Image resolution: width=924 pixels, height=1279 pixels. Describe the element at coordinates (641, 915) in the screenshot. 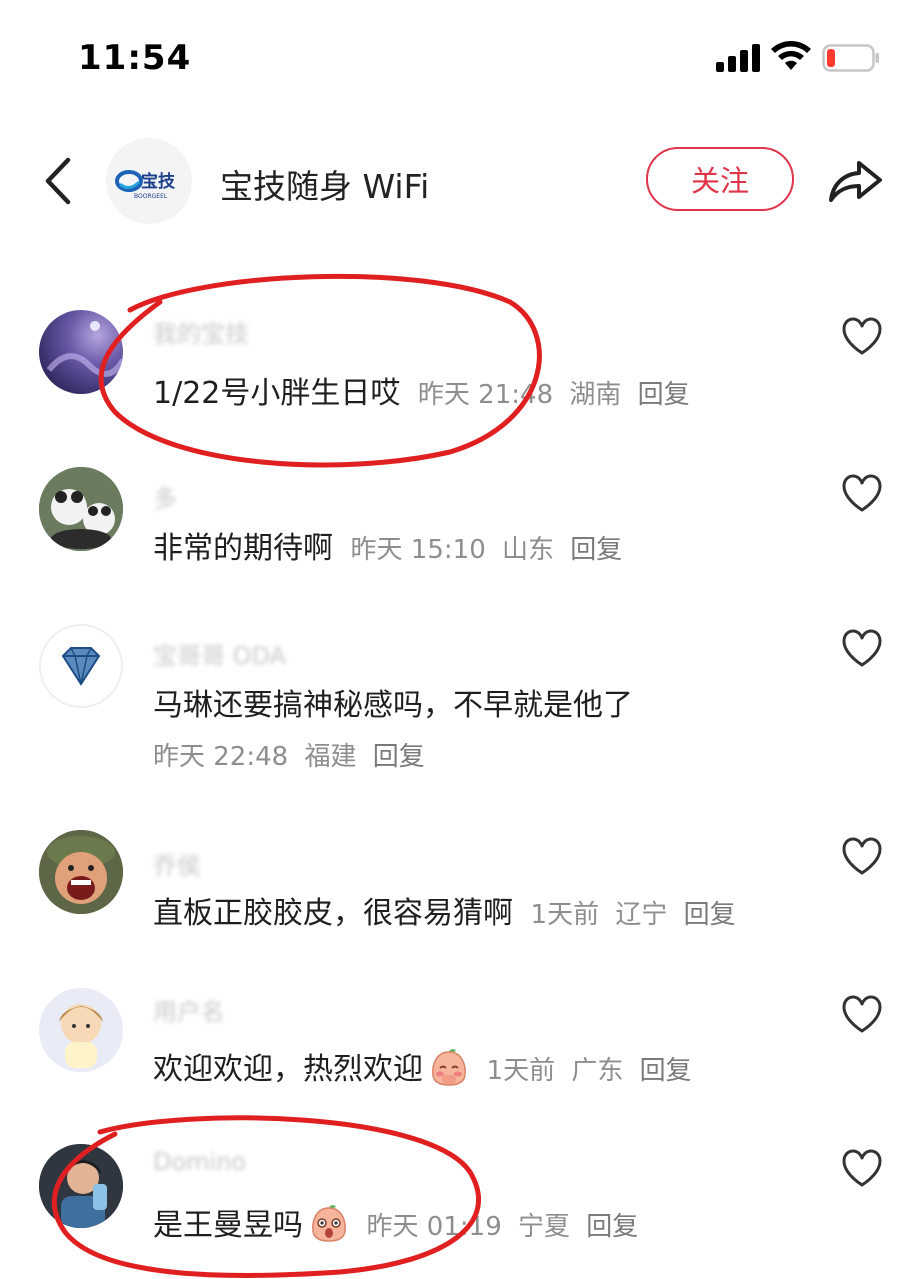

I see `comment-location: 辽宁` at that location.